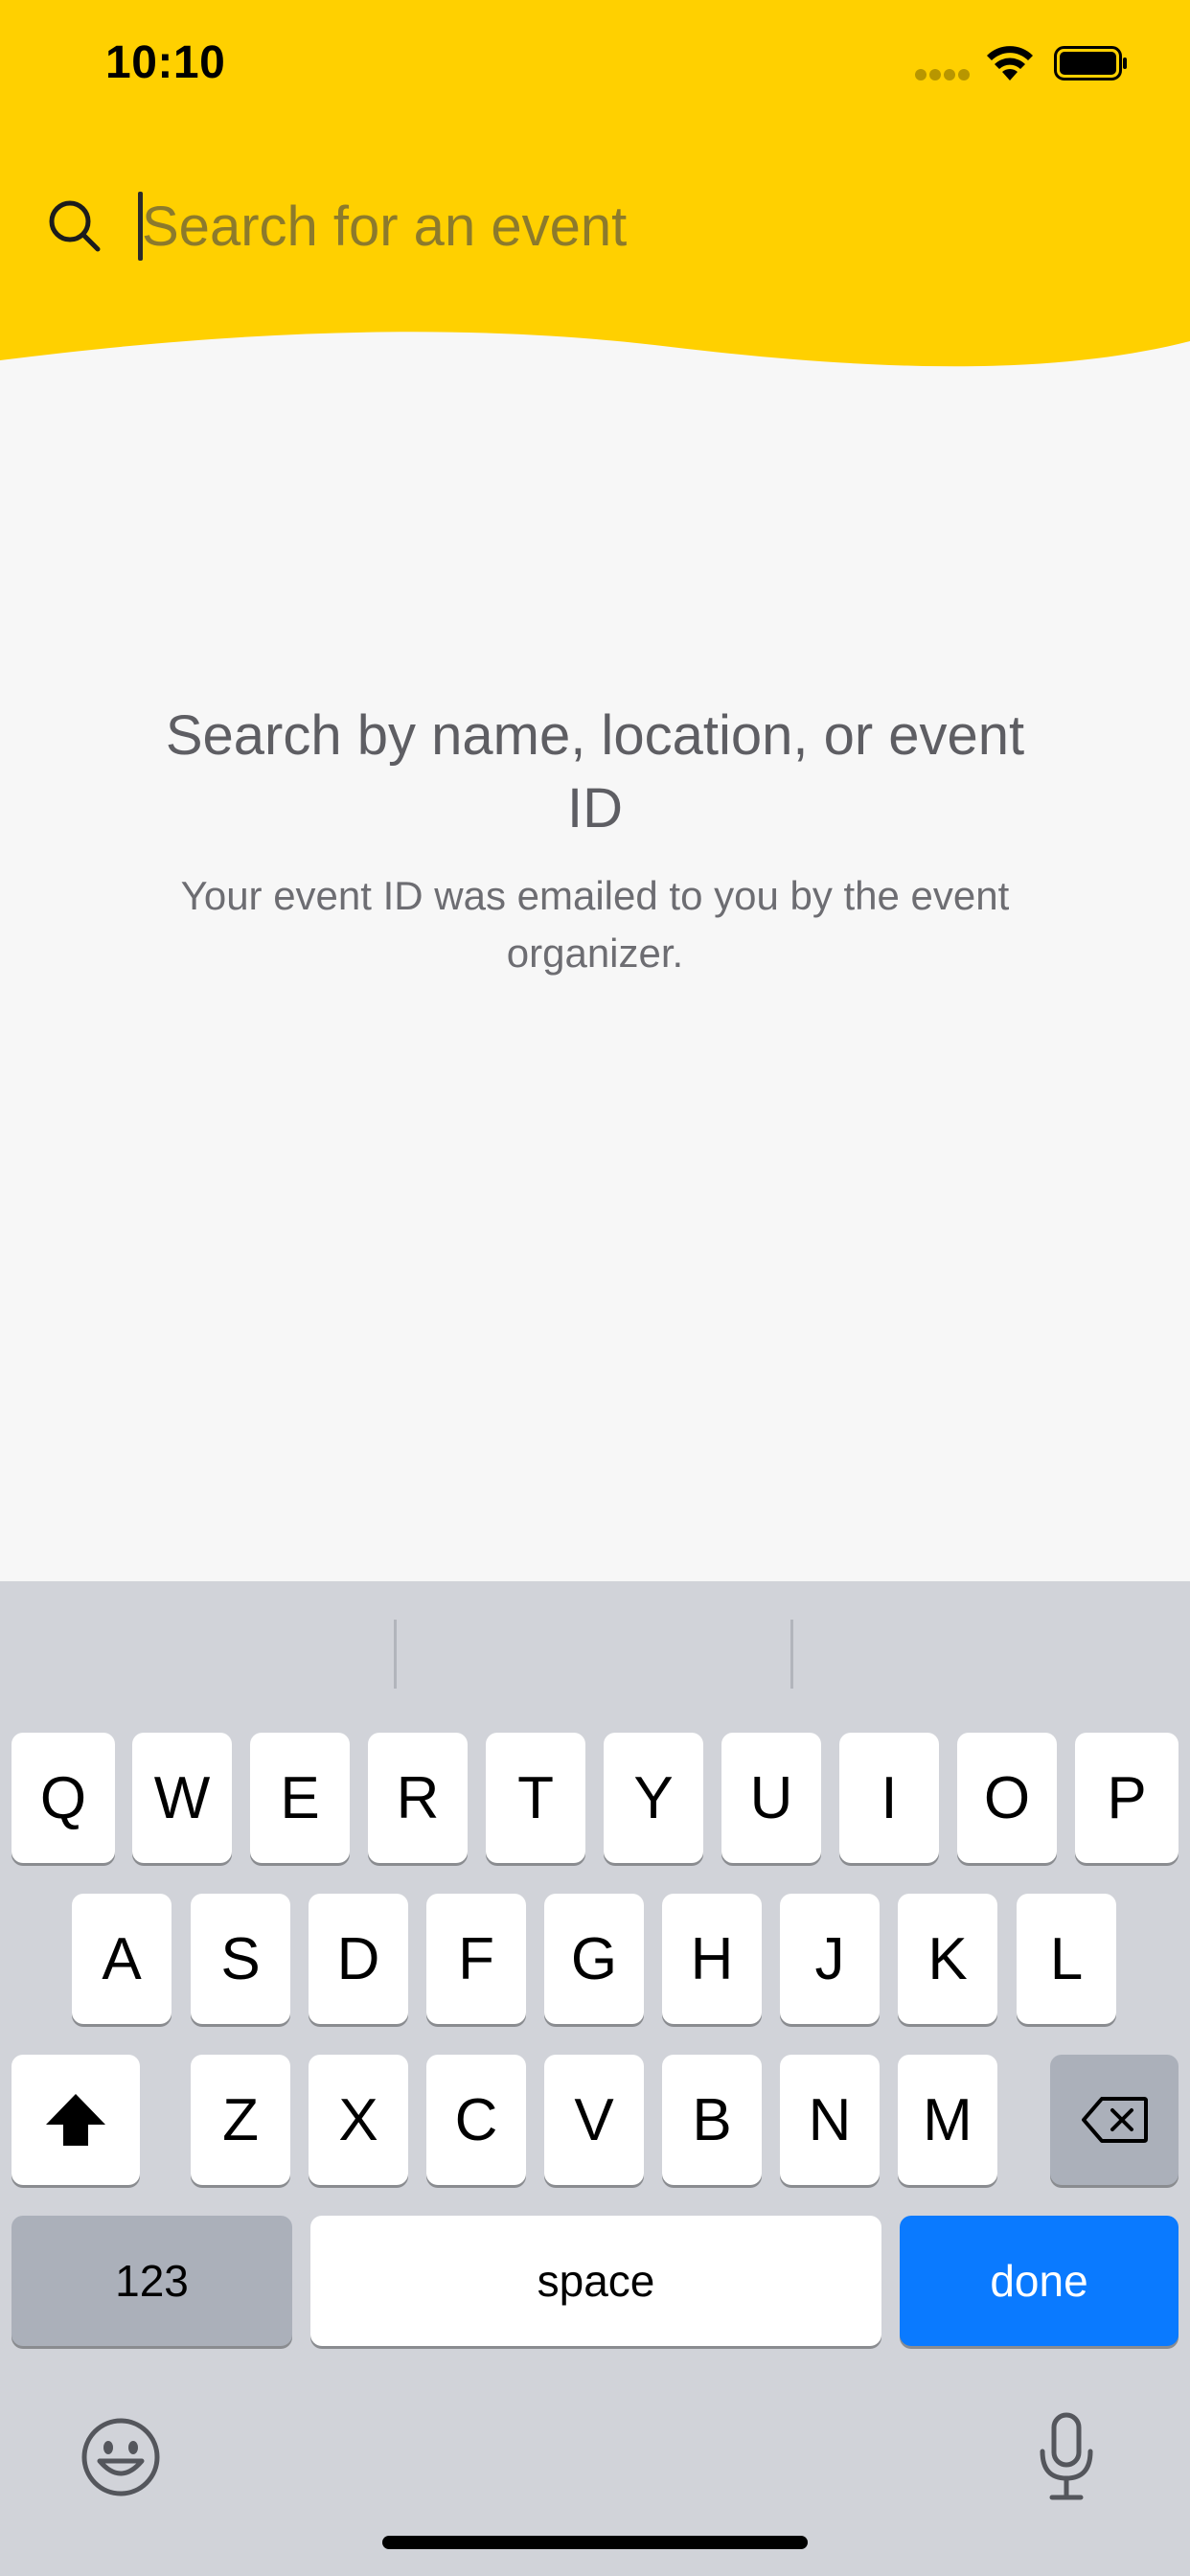 This screenshot has width=1190, height=2576. I want to click on key-s: S, so click(241, 1959).